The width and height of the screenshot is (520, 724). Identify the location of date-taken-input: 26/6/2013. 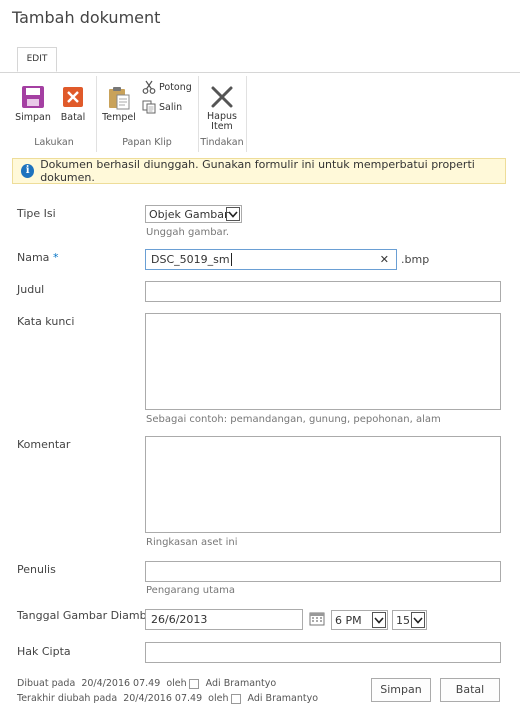
(224, 619).